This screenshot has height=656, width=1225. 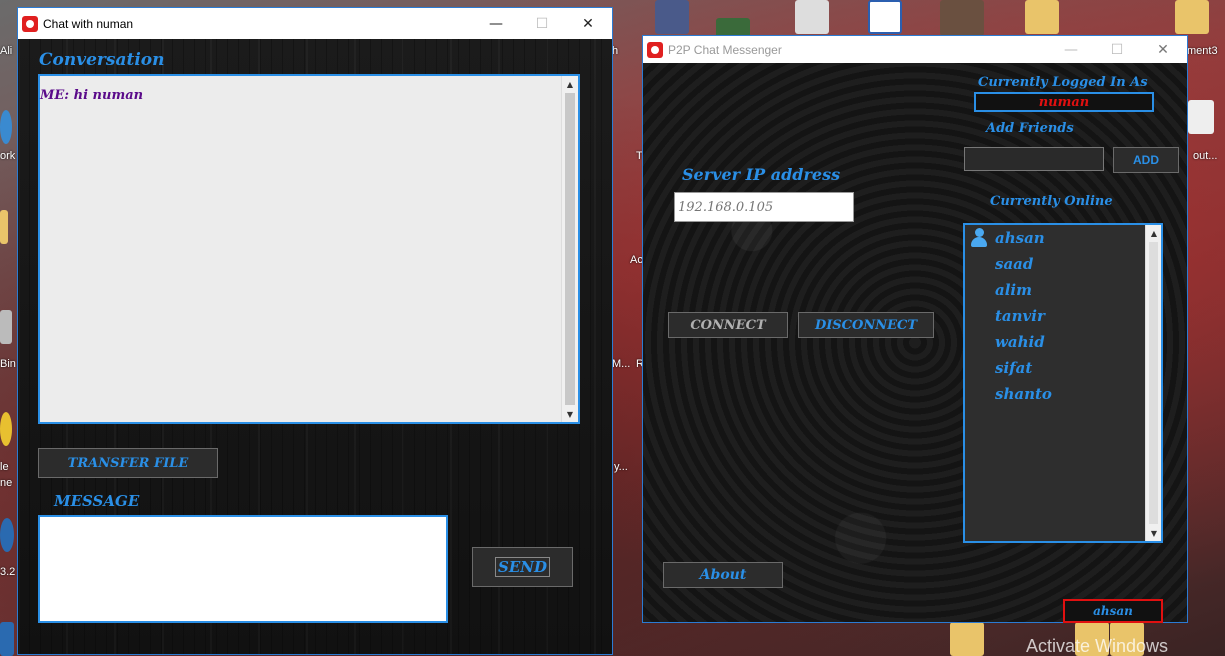 I want to click on r-icon, so click(x=7, y=535).